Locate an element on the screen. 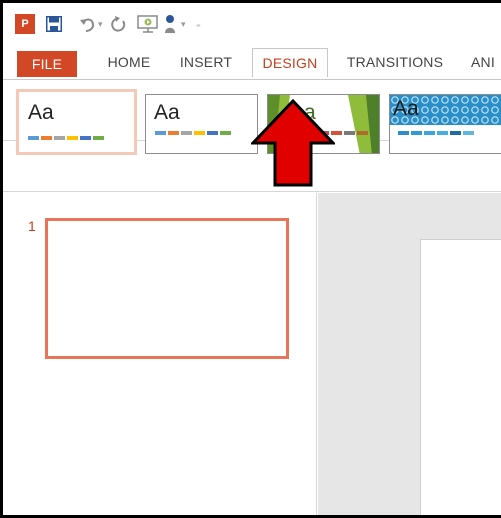  powerpoint-logo-icon: P is located at coordinates (25, 24).